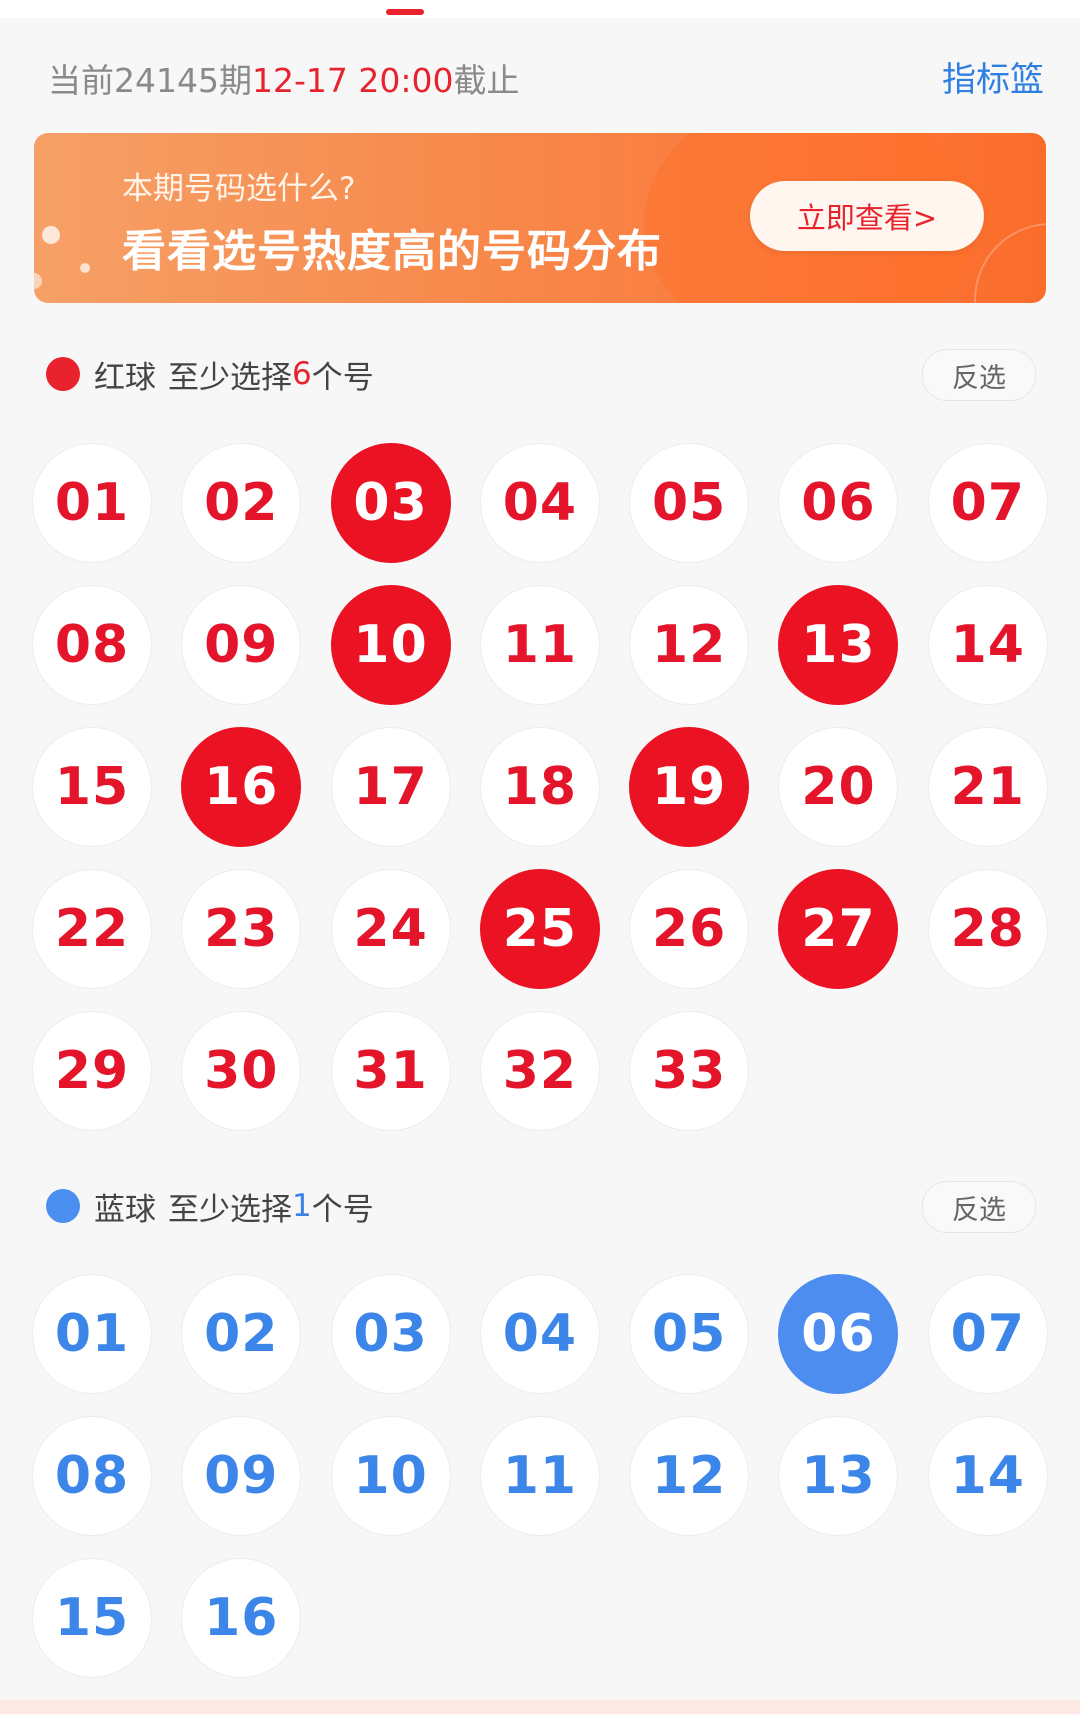 The width and height of the screenshot is (1080, 1714). I want to click on red-ball-28: 28, so click(987, 929).